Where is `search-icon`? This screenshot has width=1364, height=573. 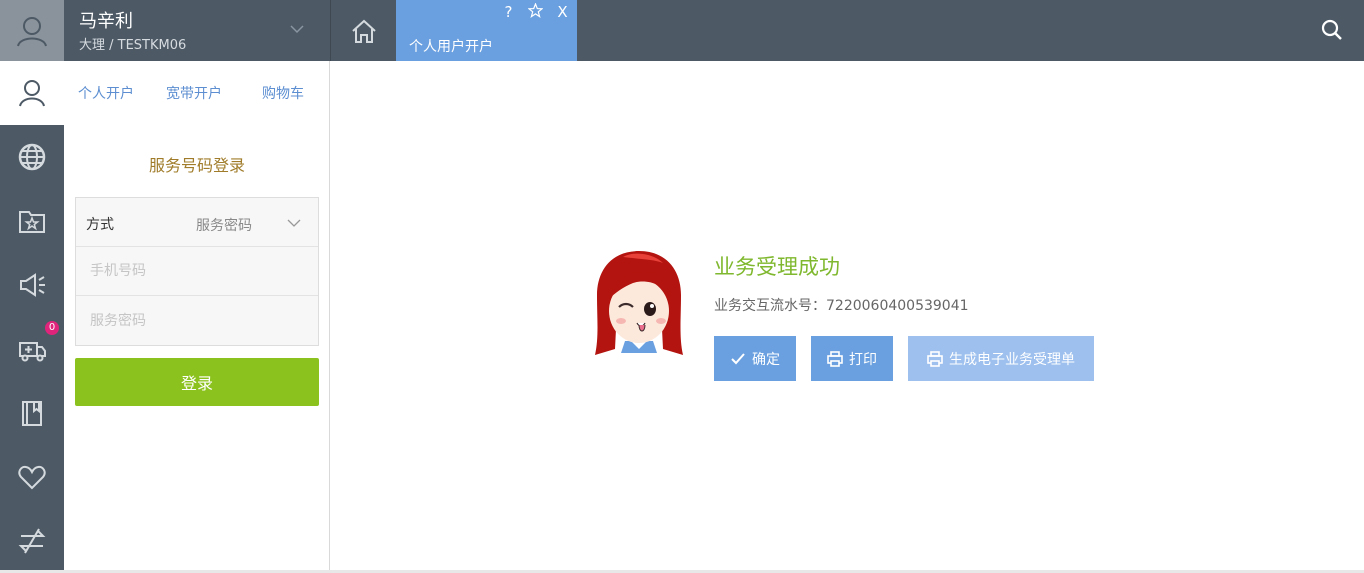
search-icon is located at coordinates (1331, 29).